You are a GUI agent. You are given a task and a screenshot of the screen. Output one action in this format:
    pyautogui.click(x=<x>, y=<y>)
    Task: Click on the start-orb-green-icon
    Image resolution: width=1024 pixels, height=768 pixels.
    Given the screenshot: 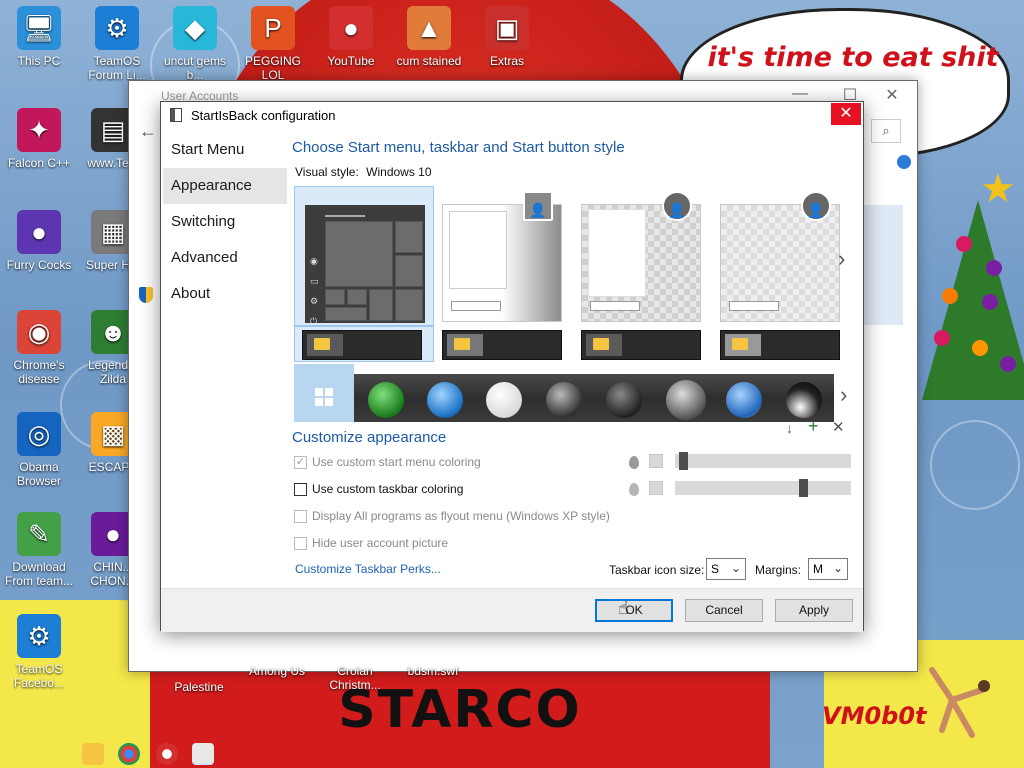 What is the action you would take?
    pyautogui.click(x=386, y=400)
    